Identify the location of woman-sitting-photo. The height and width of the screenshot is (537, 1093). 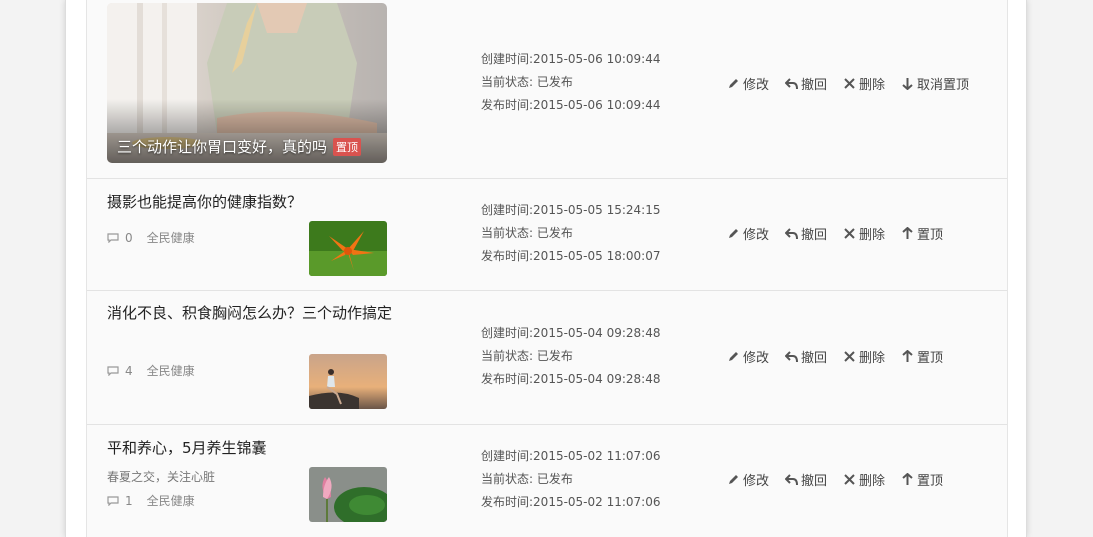
(348, 381).